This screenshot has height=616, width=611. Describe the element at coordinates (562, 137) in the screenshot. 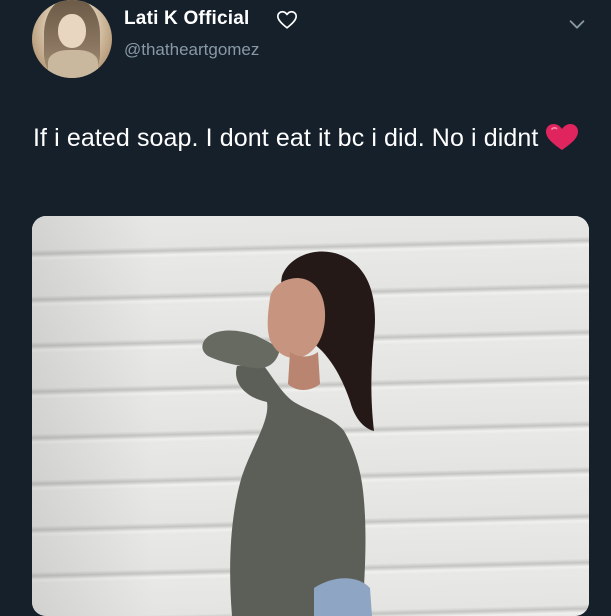

I see `red-heart-icon` at that location.